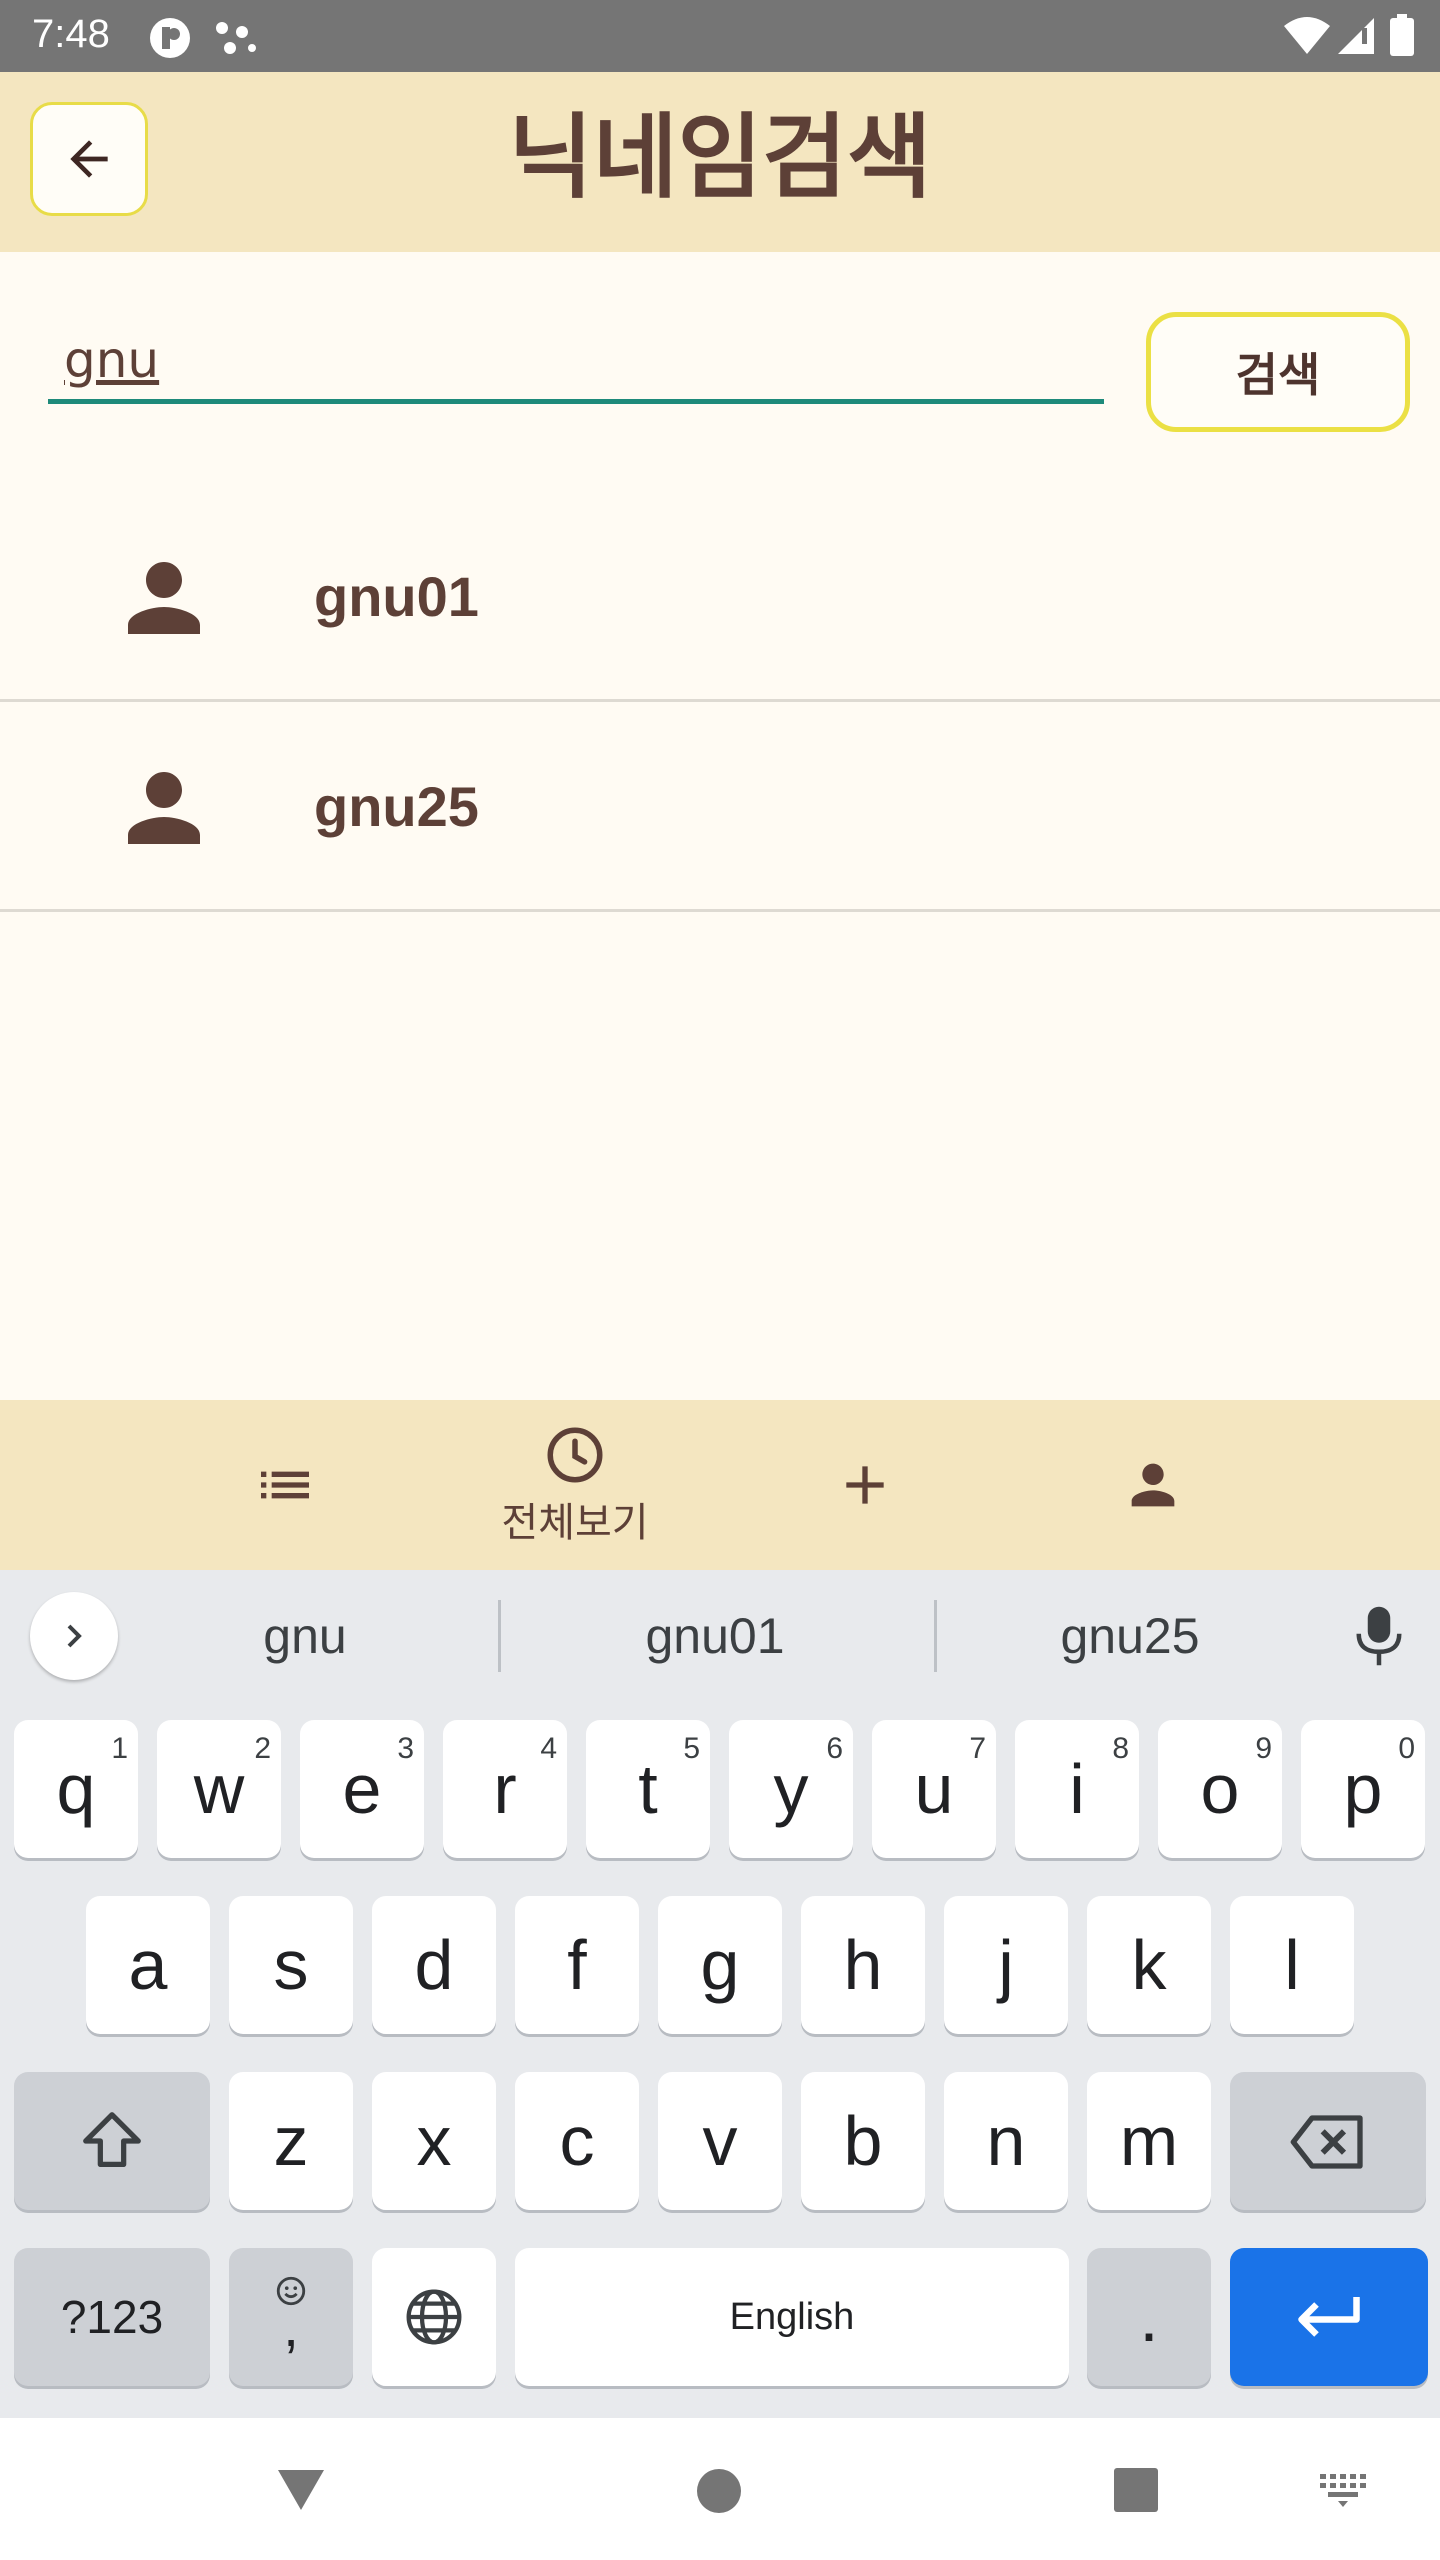 The height and width of the screenshot is (2560, 1440). What do you see at coordinates (575, 1523) in the screenshot?
I see `nav-all-label: 전체보기` at bounding box center [575, 1523].